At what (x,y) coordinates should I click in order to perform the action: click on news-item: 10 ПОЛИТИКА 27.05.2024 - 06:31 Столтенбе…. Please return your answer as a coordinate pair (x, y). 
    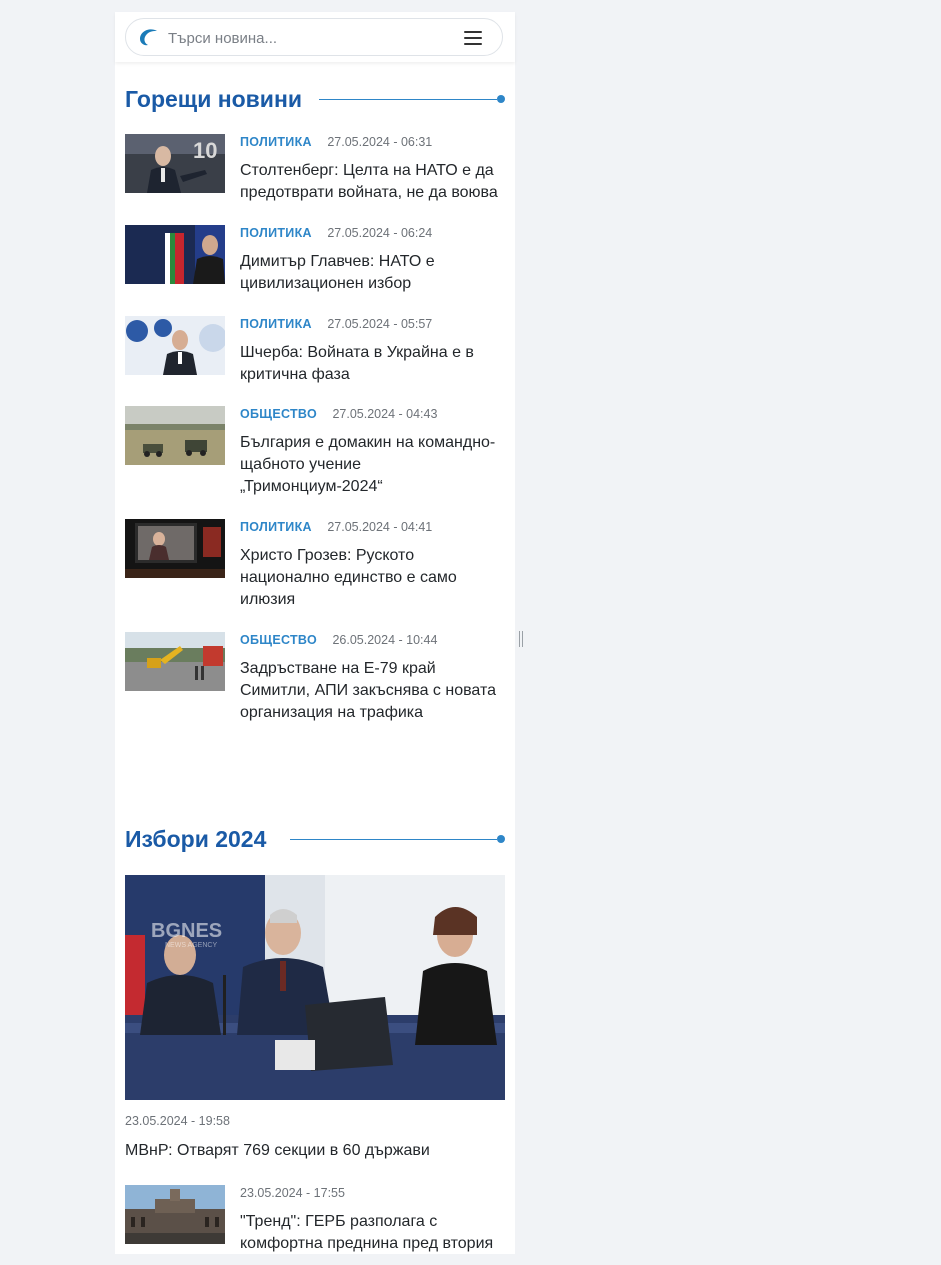
    Looking at the image, I should click on (315, 174).